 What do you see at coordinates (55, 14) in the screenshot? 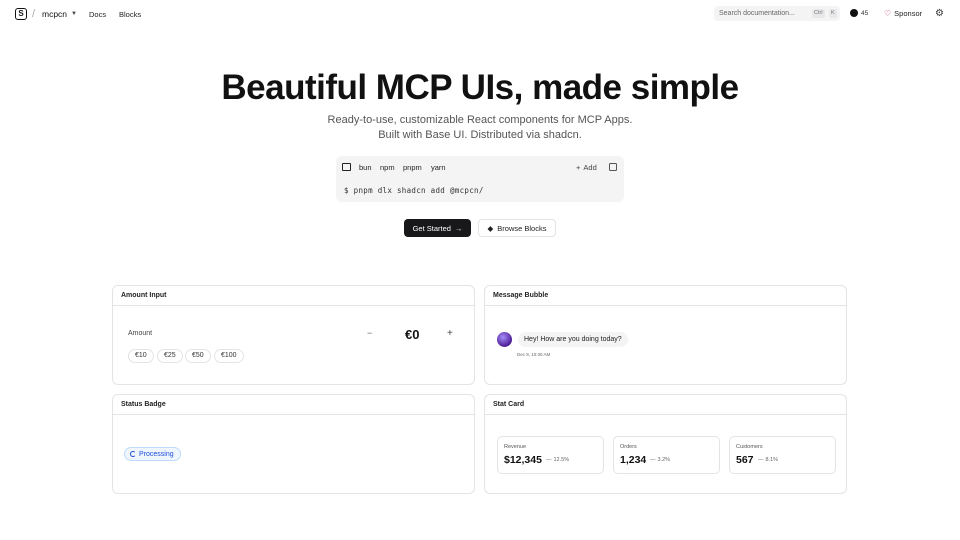
I see `brand-name: mcpcn` at bounding box center [55, 14].